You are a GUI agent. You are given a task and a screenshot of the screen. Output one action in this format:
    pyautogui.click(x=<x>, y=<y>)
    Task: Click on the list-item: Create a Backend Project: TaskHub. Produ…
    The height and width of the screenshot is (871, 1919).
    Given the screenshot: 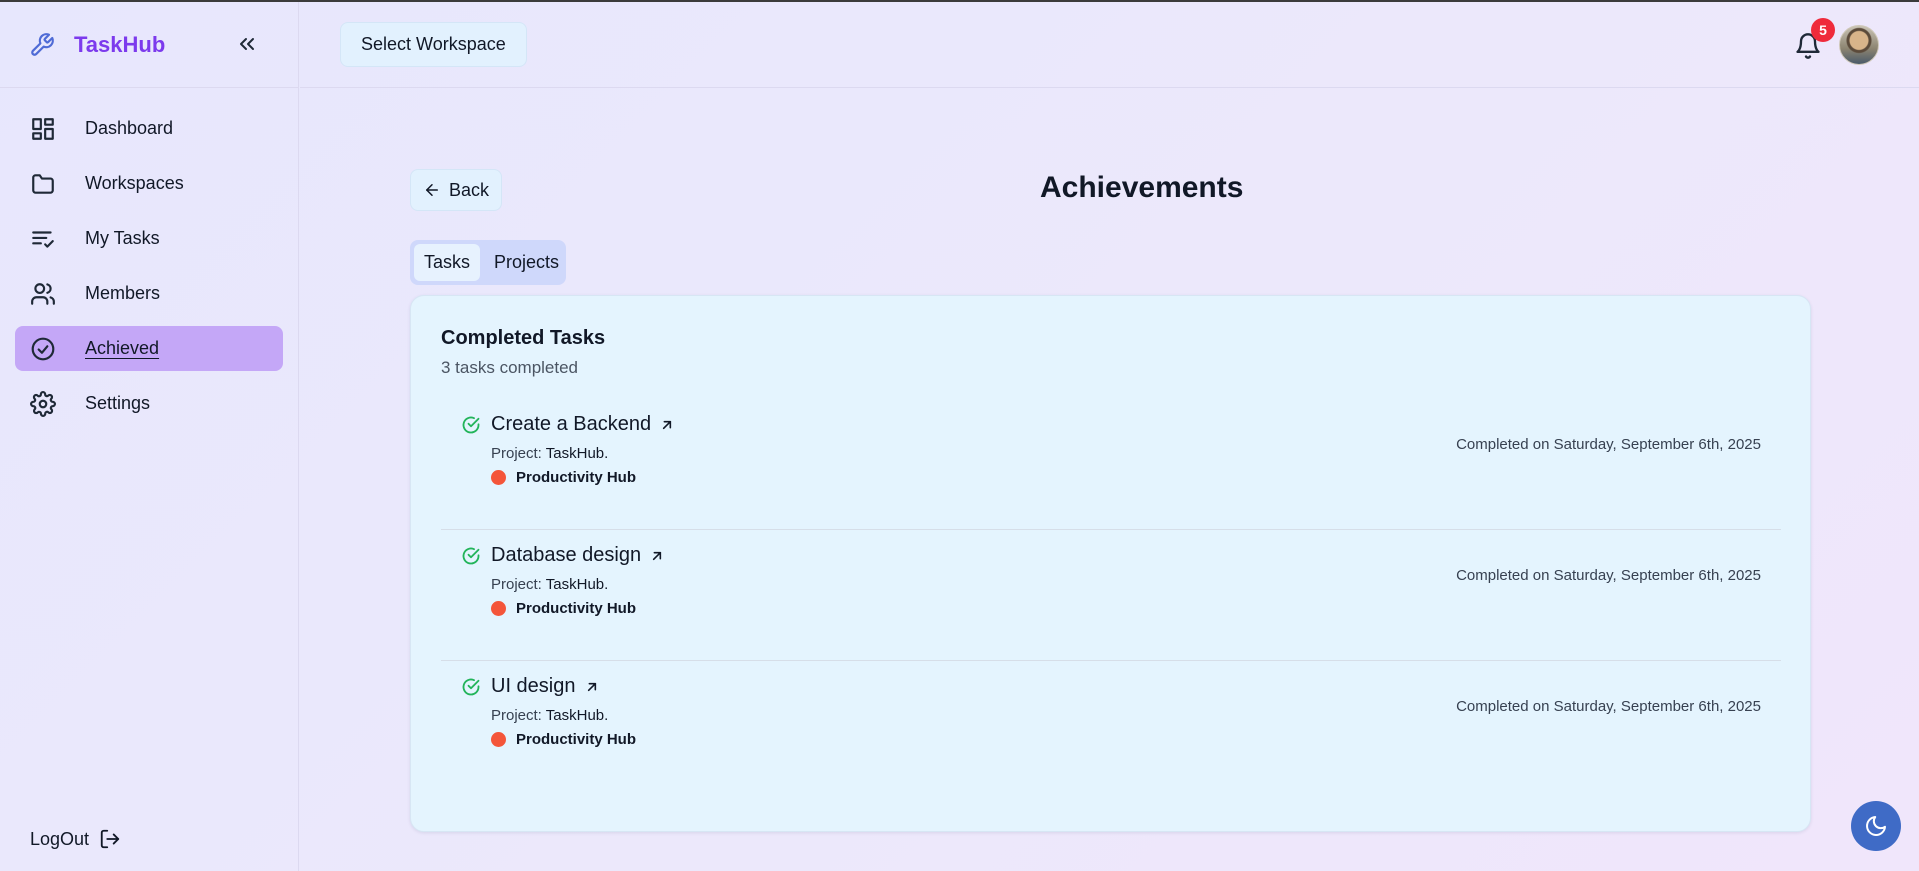 What is the action you would take?
    pyautogui.click(x=1111, y=464)
    